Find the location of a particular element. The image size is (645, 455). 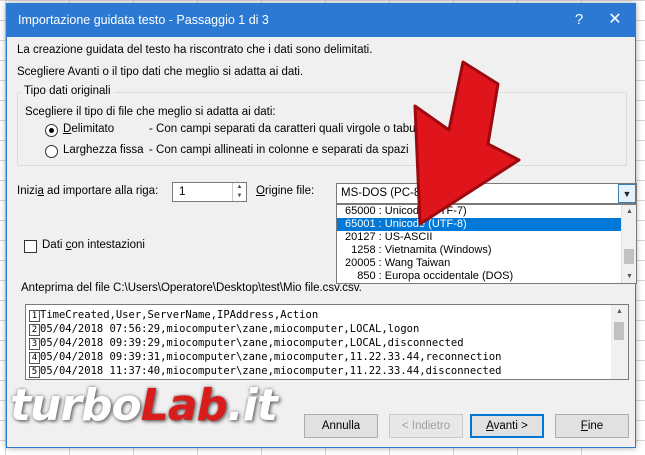

mnemonic-f: F is located at coordinates (584, 426).